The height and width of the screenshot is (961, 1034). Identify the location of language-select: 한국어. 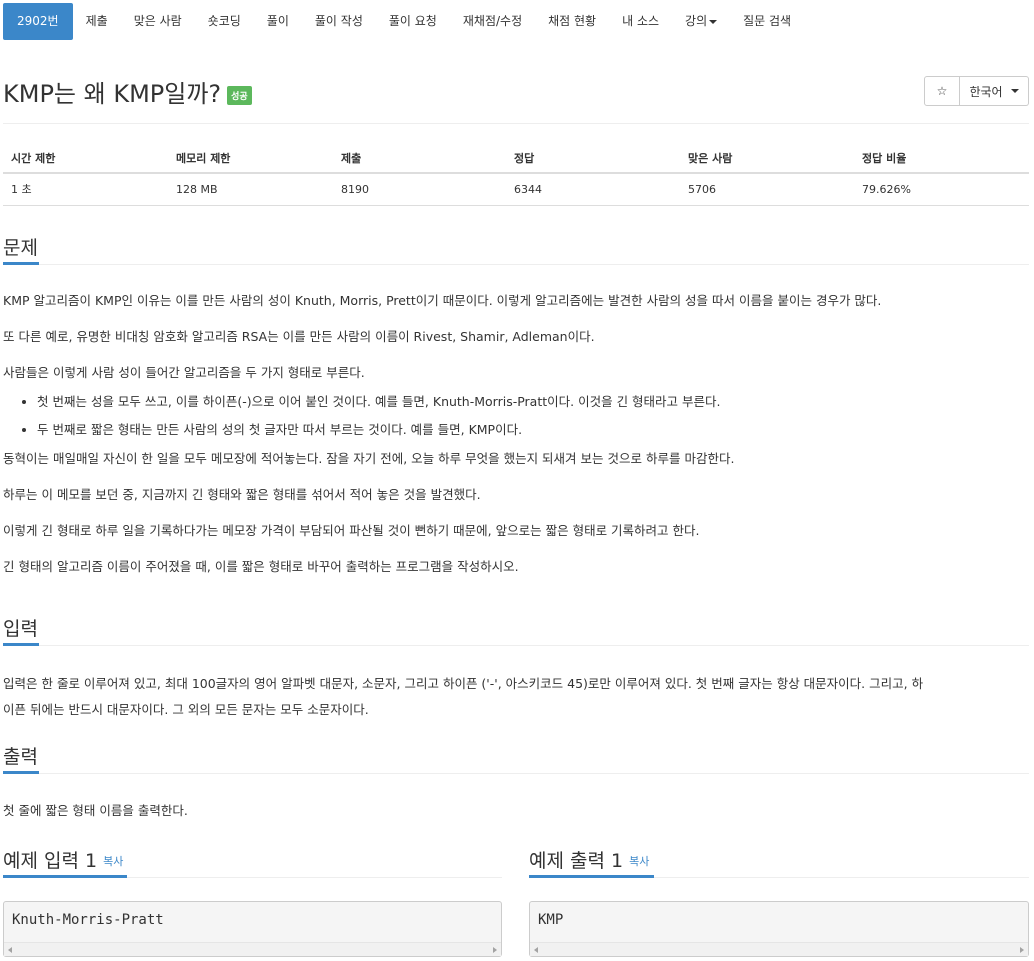
(994, 91).